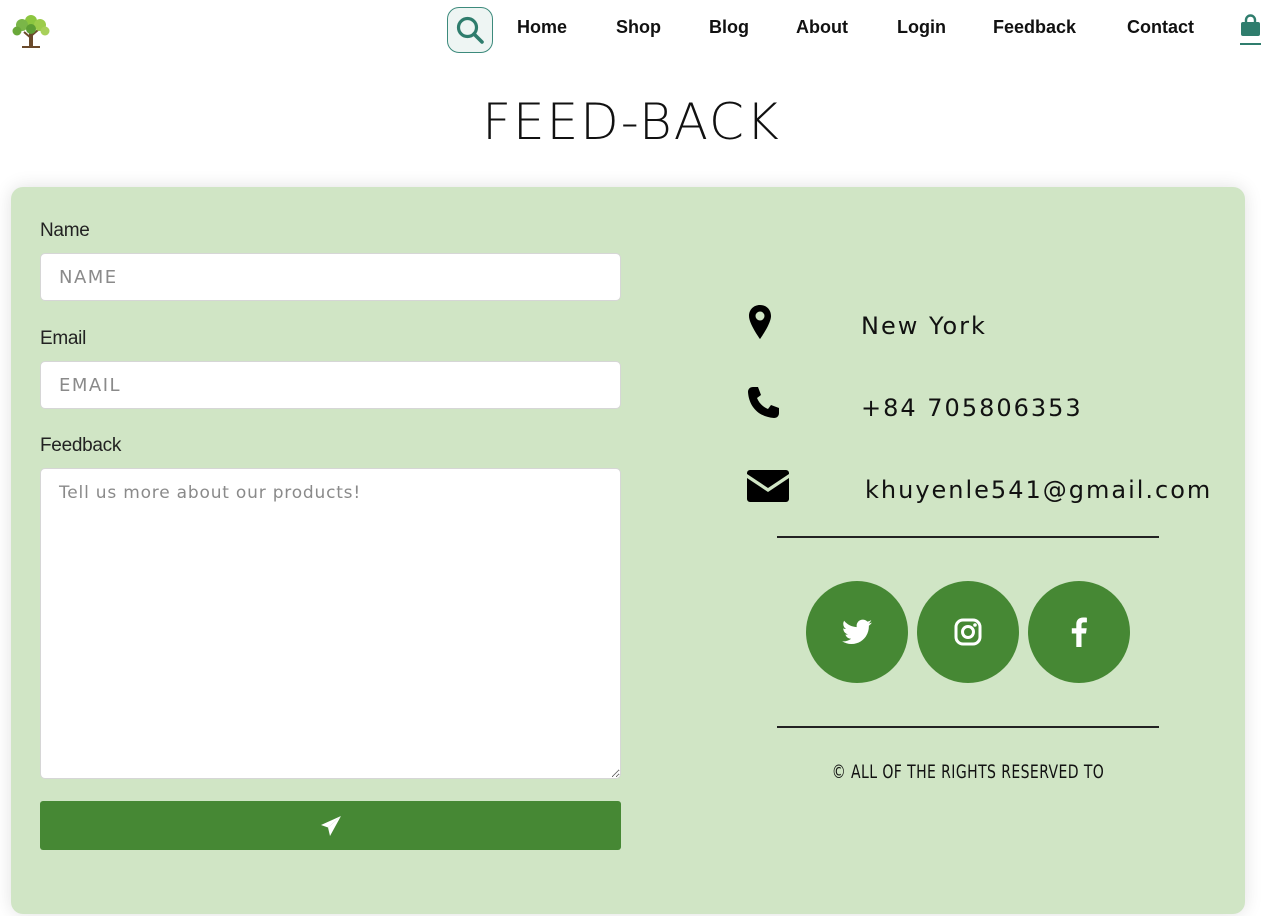 The image size is (1263, 916). Describe the element at coordinates (1250, 25) in the screenshot. I see `shopping-bag-icon` at that location.